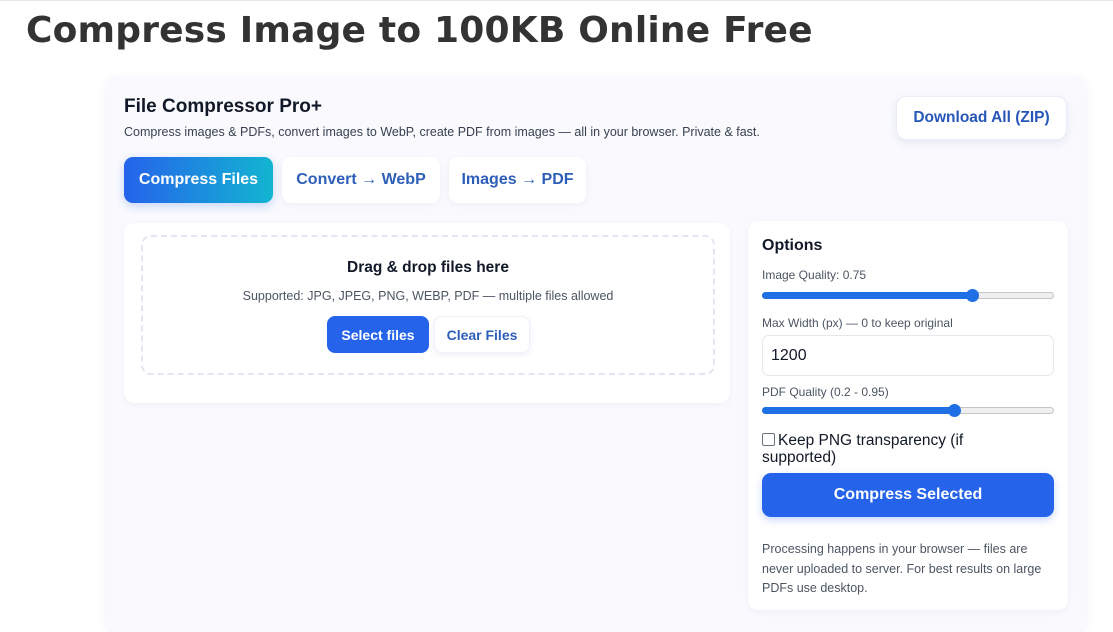 Image resolution: width=1113 pixels, height=632 pixels. Describe the element at coordinates (361, 180) in the screenshot. I see `tab-convert-webp: Convert → WebP` at that location.